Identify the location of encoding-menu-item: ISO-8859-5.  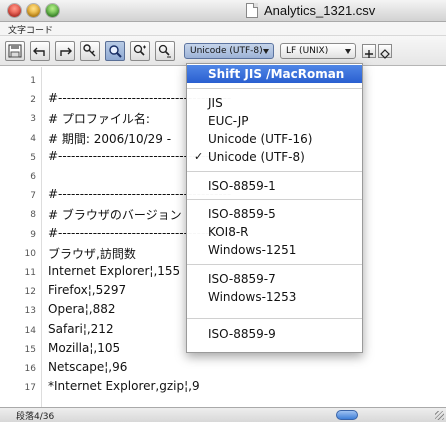
(274, 214).